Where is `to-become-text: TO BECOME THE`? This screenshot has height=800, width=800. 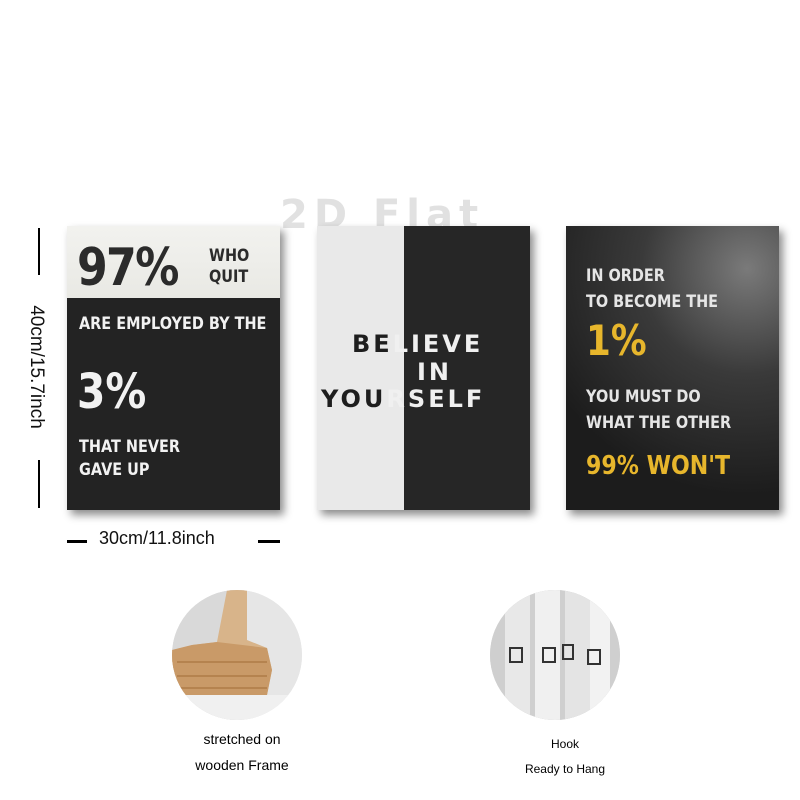
to-become-text: TO BECOME THE is located at coordinates (652, 302).